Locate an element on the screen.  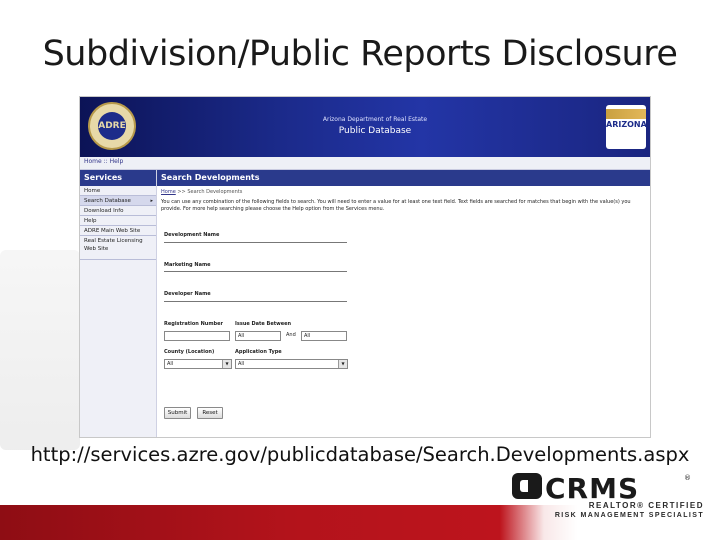
sidebar-item-label: Search Database is located at coordinates (107, 201).